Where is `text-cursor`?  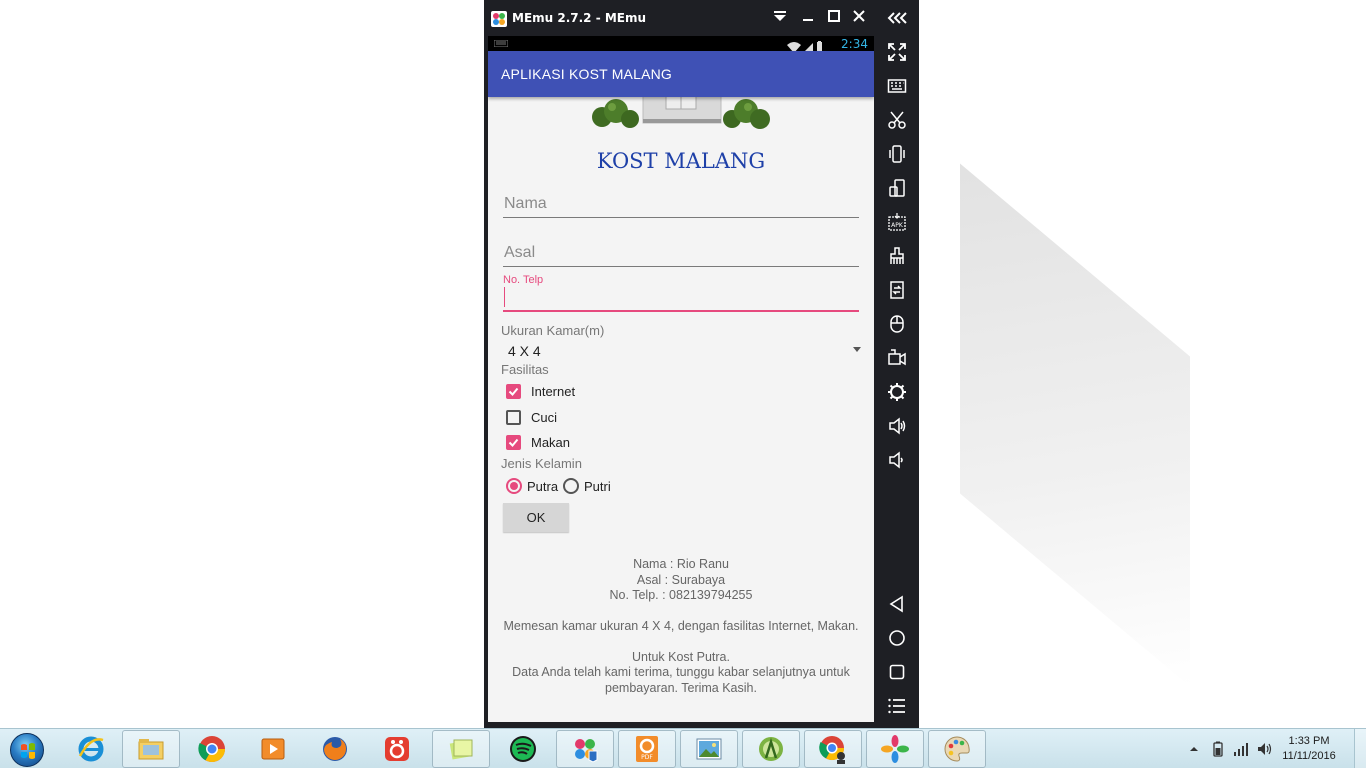 text-cursor is located at coordinates (504, 297).